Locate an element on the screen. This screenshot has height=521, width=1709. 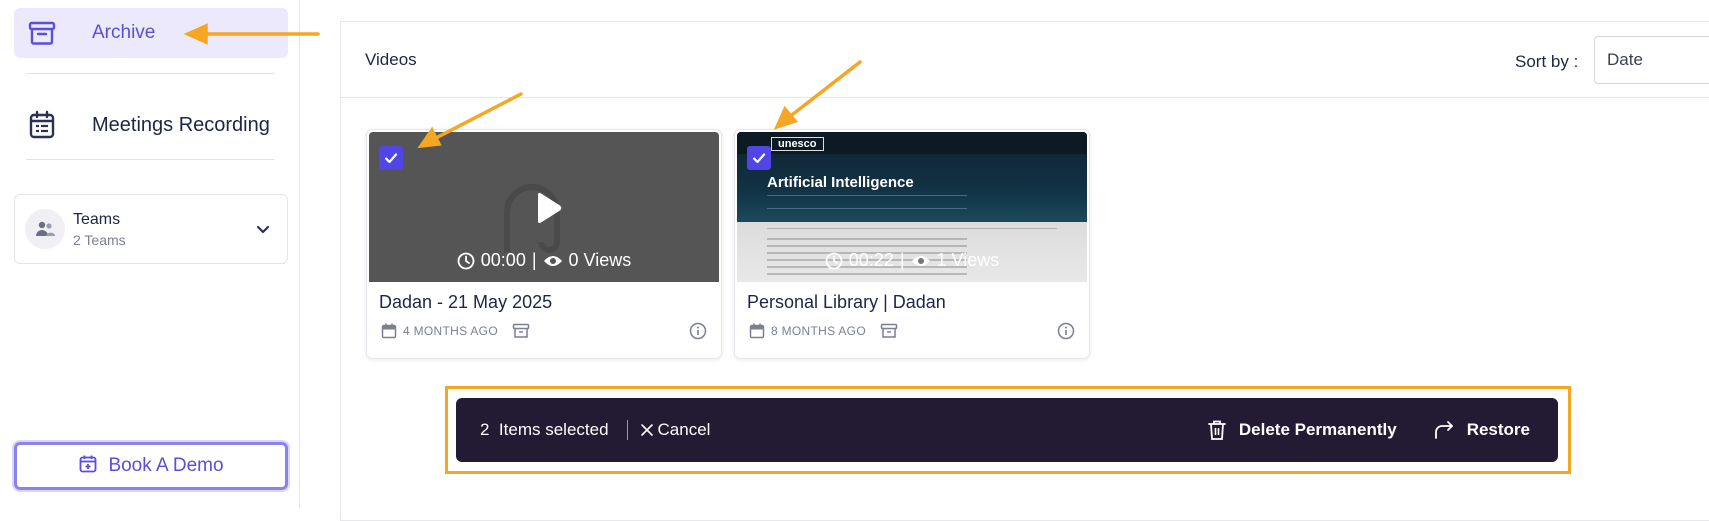
cancel-label: Cancel is located at coordinates (684, 429).